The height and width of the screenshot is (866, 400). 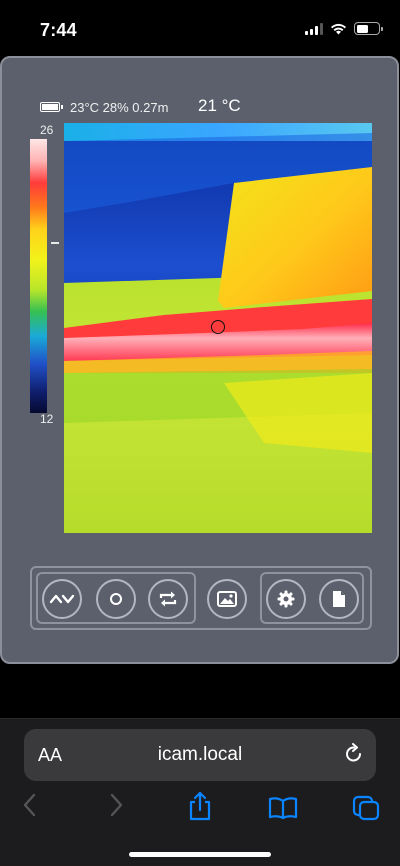 What do you see at coordinates (201, 598) in the screenshot?
I see `control-bar` at bounding box center [201, 598].